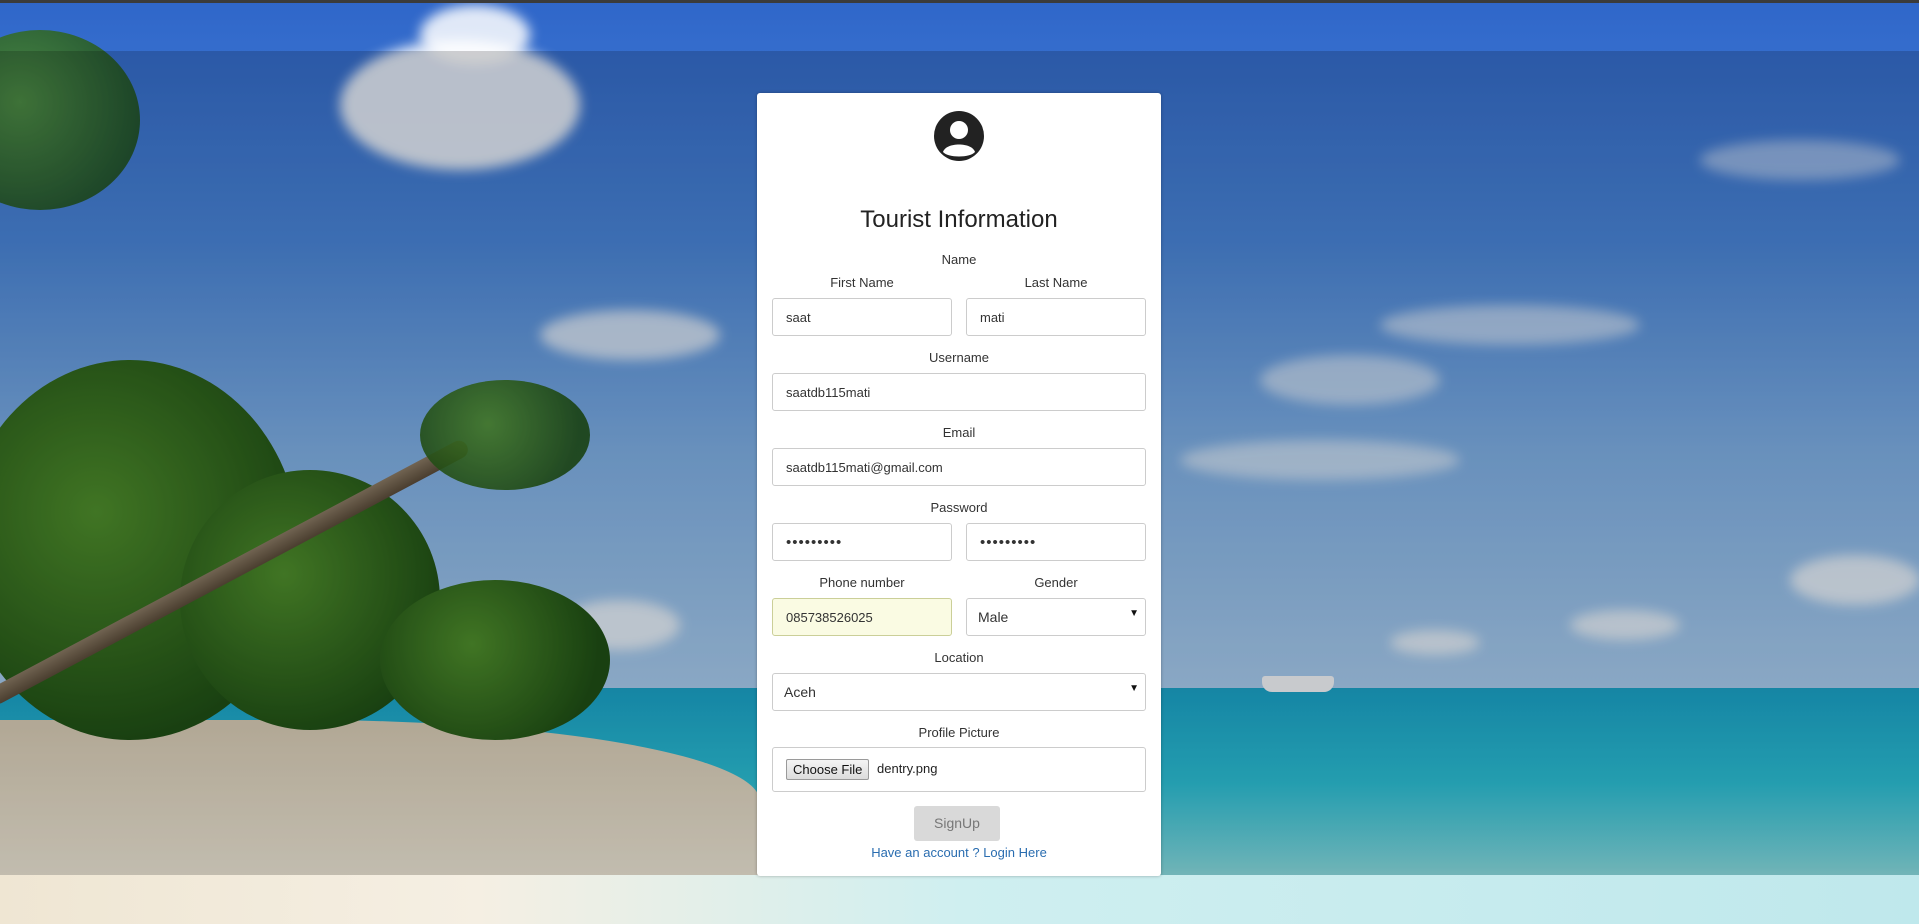  What do you see at coordinates (957, 823) in the screenshot?
I see `signup-button: SignUp` at bounding box center [957, 823].